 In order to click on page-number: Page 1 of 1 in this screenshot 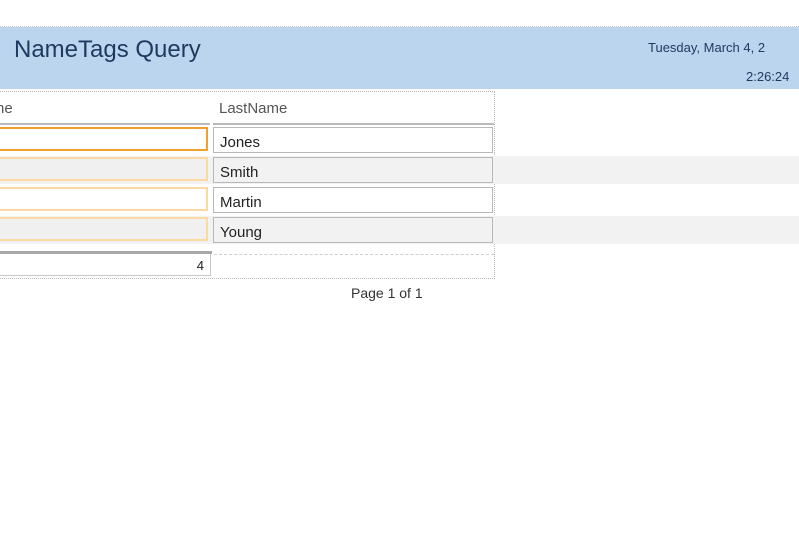, I will do `click(387, 293)`.